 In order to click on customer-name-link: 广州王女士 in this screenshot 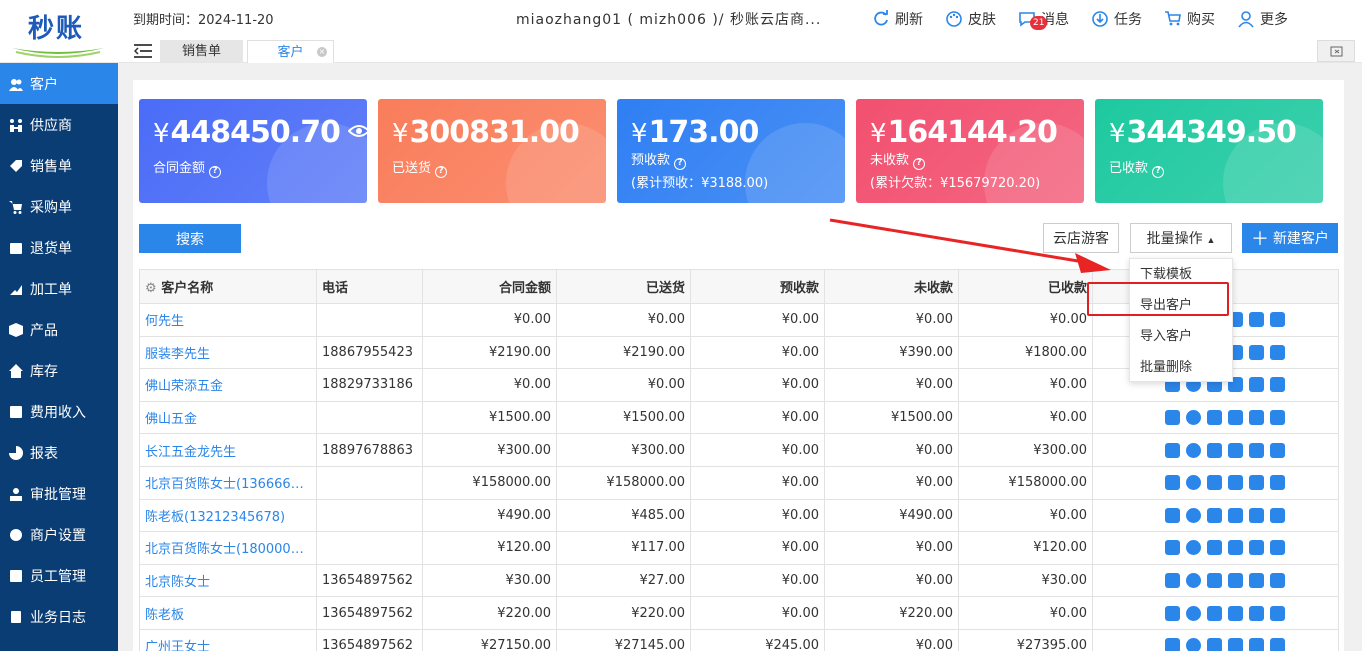, I will do `click(228, 639)`.